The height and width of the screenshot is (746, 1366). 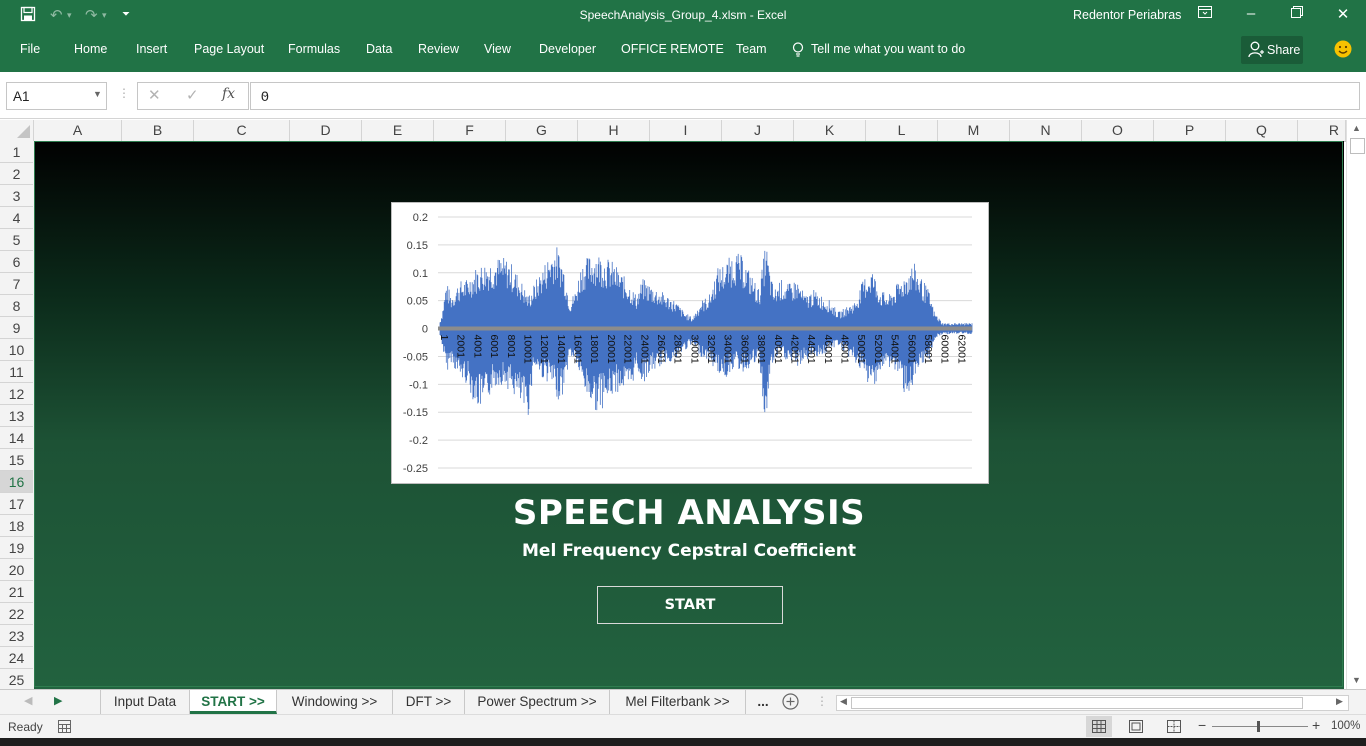 What do you see at coordinates (16, 658) in the screenshot?
I see `row-header-24: 24` at bounding box center [16, 658].